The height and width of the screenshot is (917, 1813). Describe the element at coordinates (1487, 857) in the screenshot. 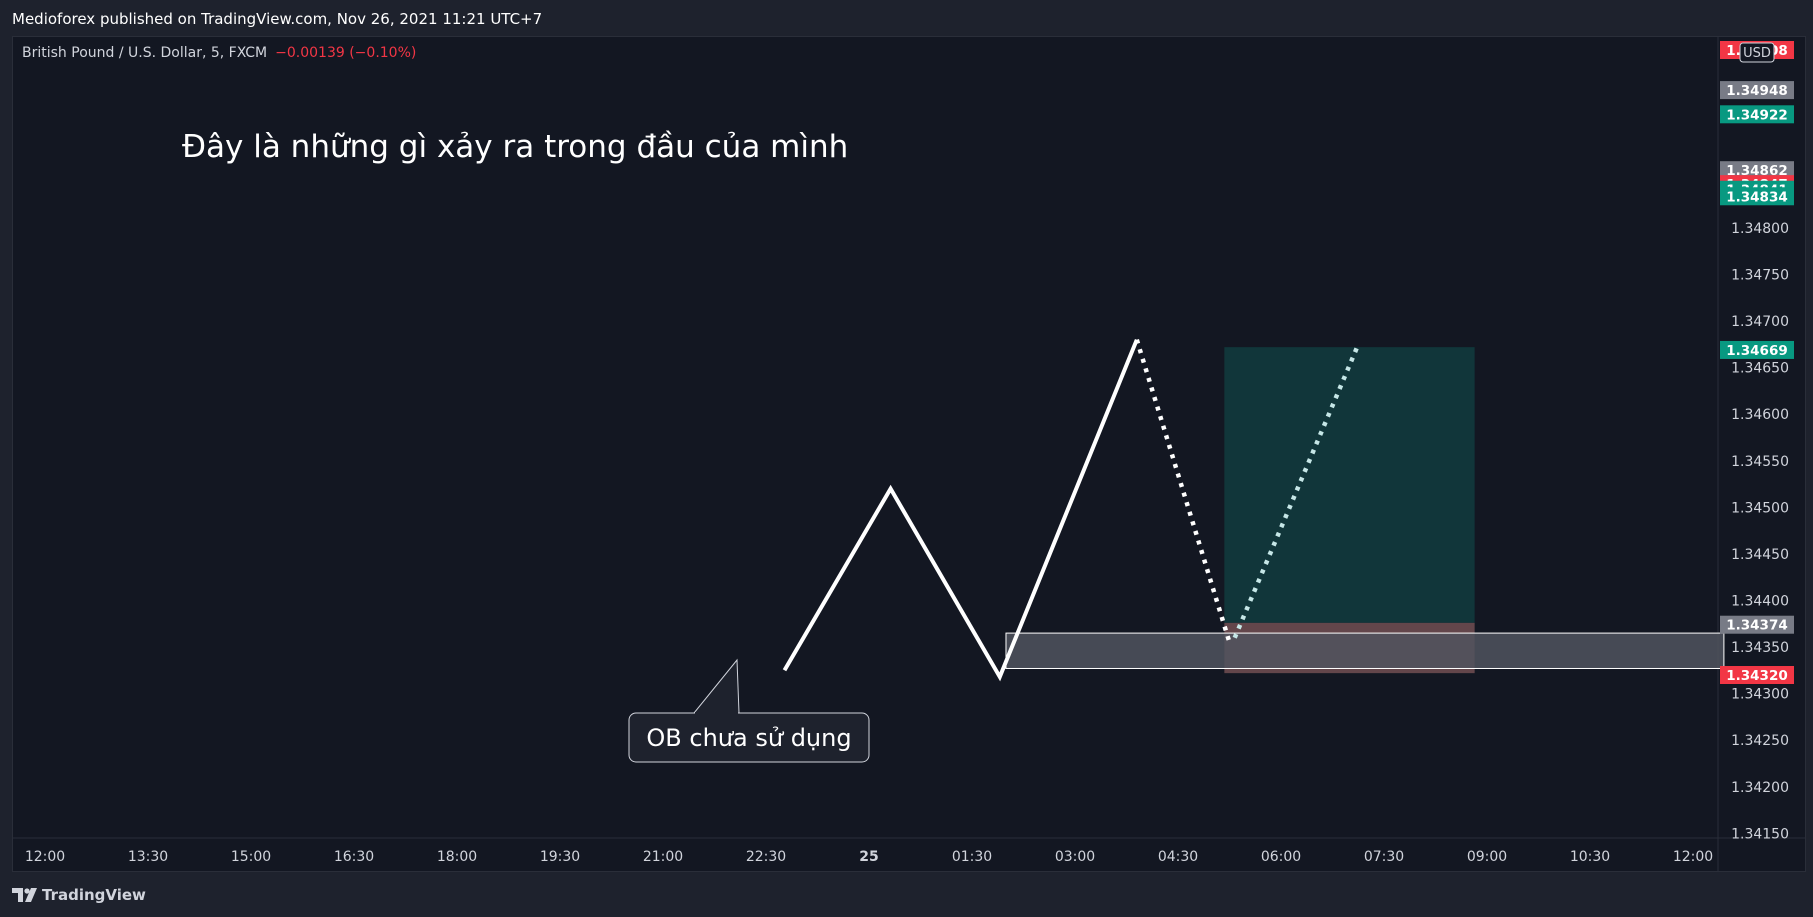

I see `x-tick-label: 09:00` at that location.